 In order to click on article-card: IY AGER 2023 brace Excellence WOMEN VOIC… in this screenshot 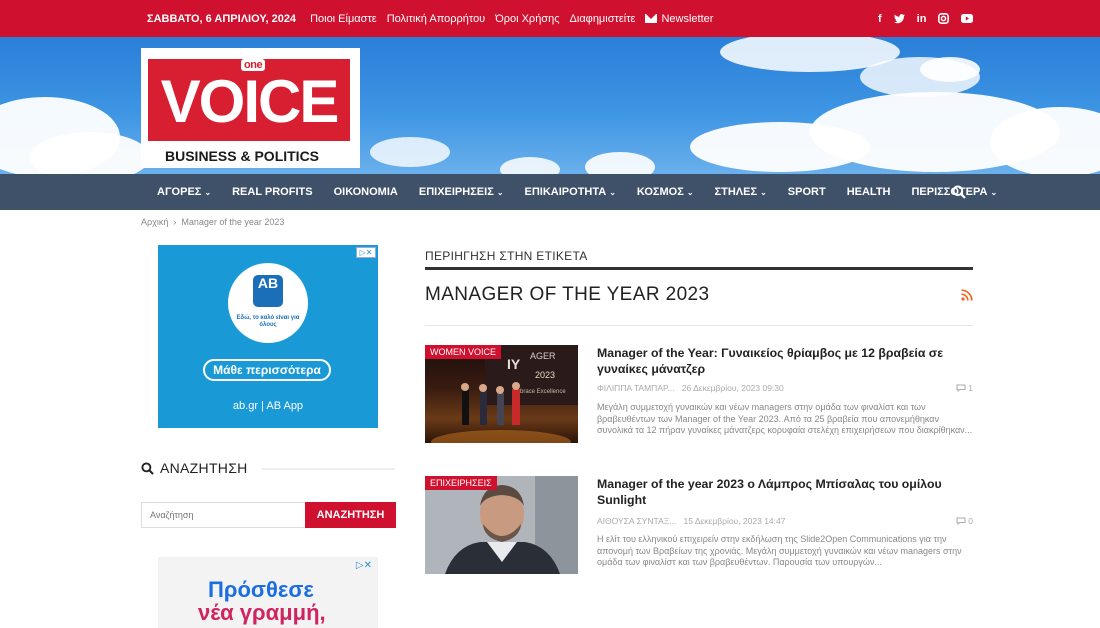, I will do `click(699, 400)`.